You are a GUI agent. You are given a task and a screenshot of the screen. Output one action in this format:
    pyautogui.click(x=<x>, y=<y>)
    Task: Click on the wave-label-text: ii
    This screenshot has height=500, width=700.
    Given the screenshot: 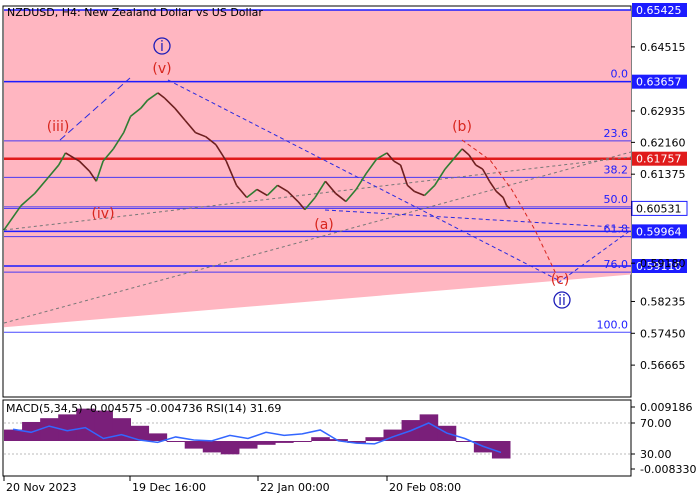 What is the action you would take?
    pyautogui.click(x=562, y=301)
    